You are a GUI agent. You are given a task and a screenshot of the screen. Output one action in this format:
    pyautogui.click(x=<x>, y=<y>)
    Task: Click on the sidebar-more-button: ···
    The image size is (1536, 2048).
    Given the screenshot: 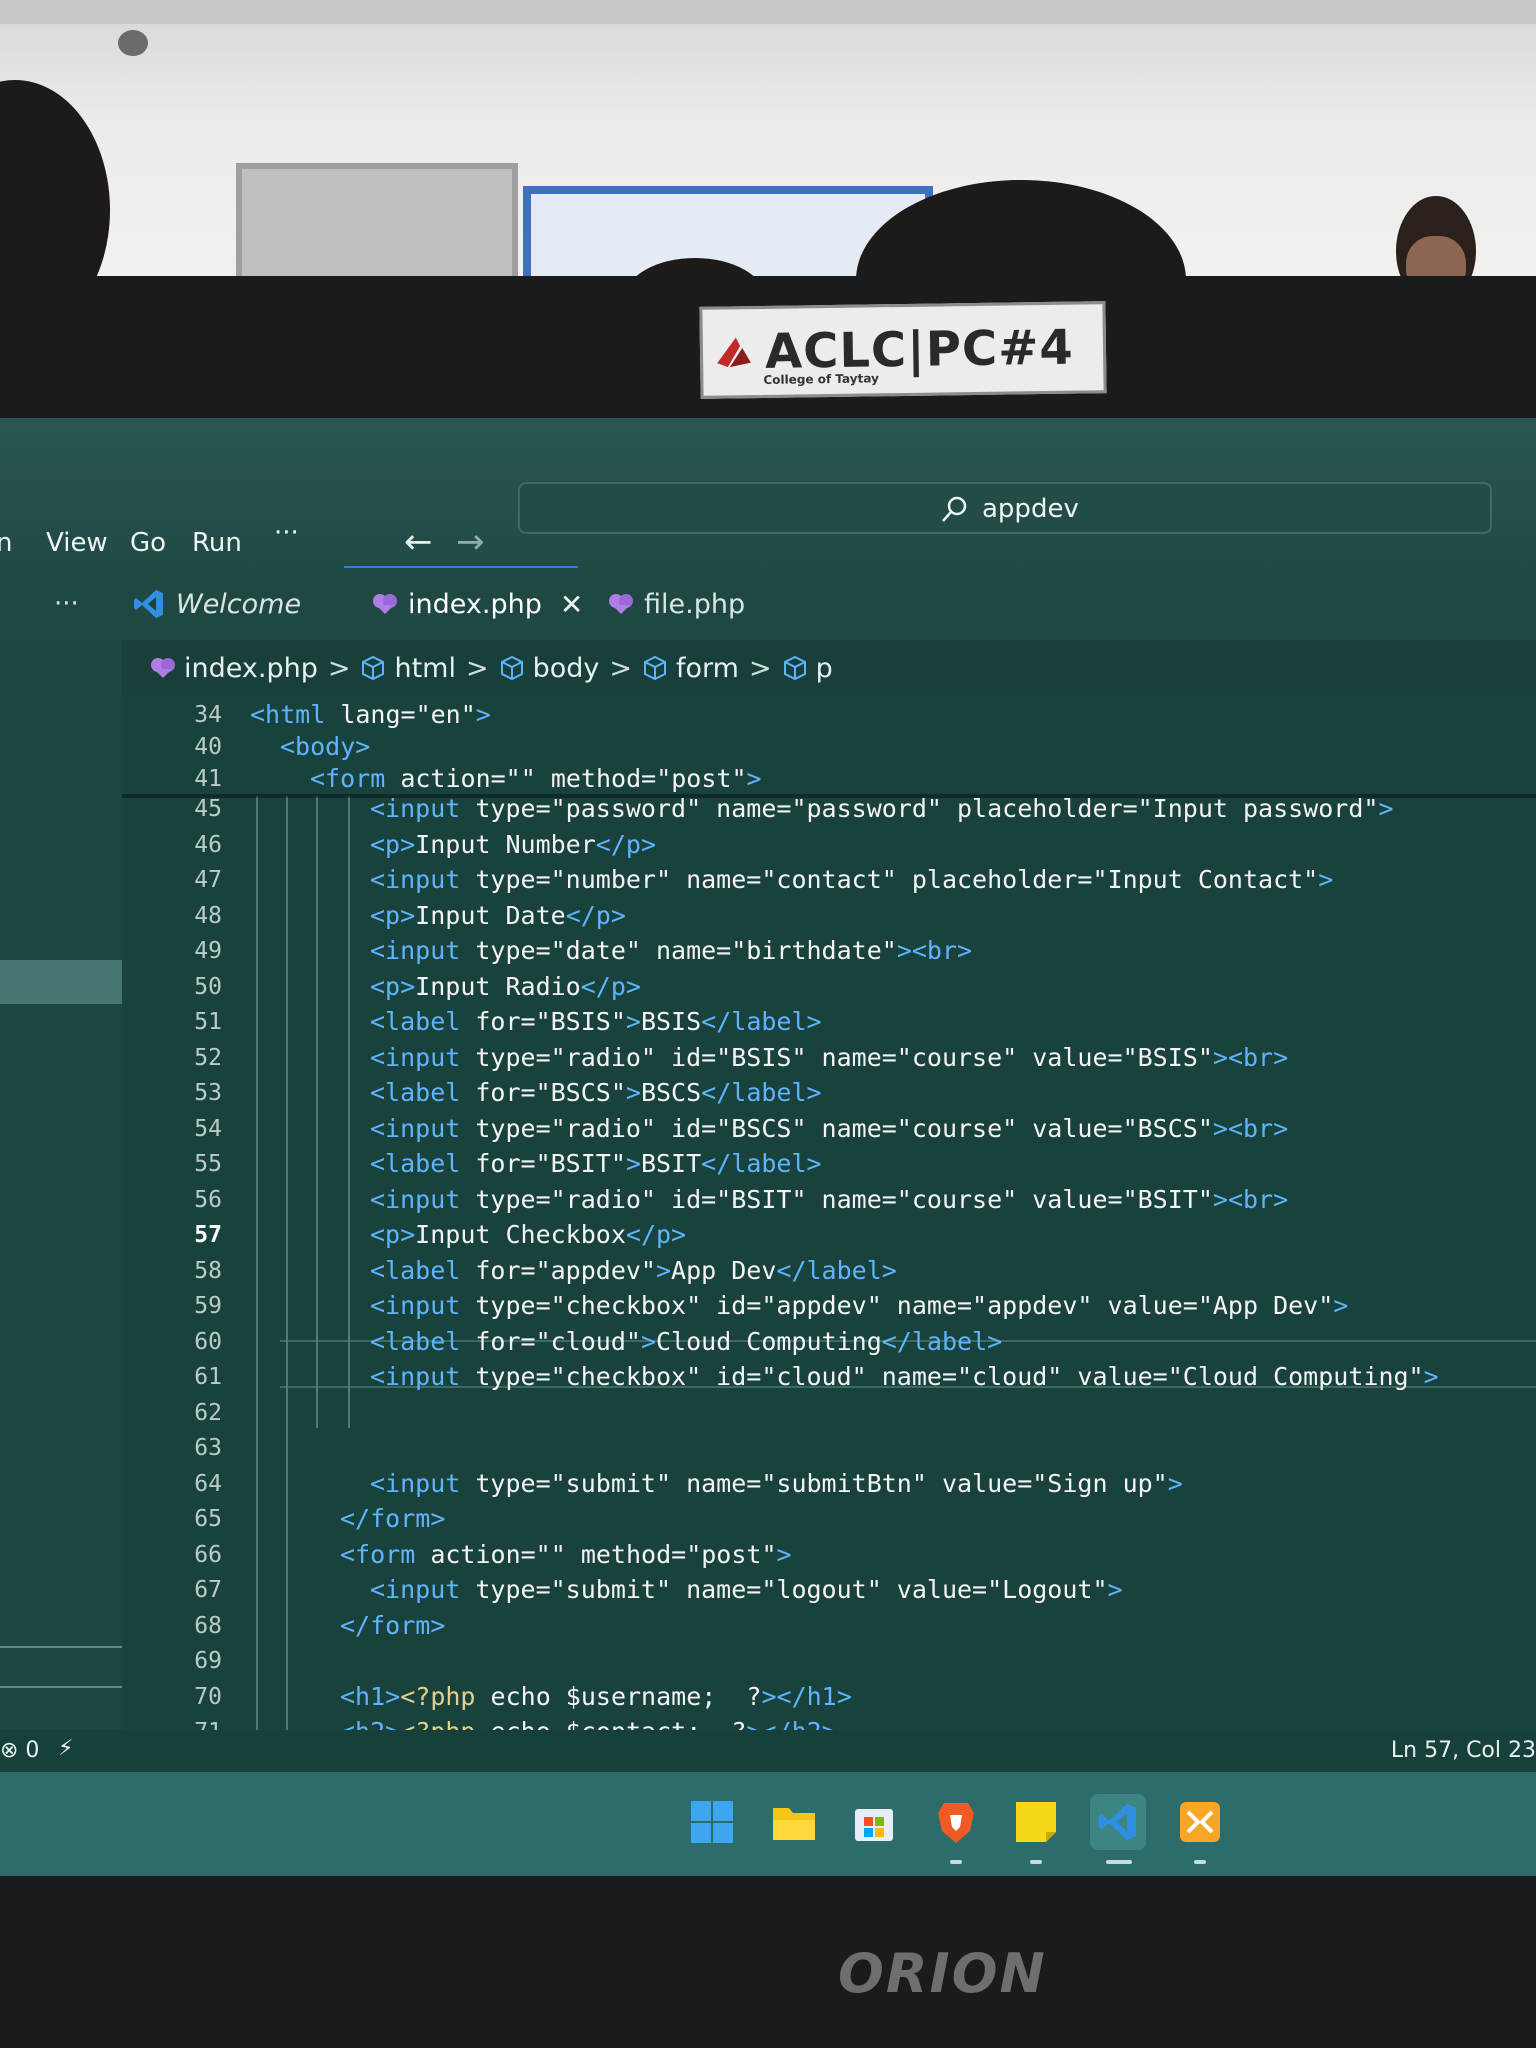 What is the action you would take?
    pyautogui.click(x=66, y=604)
    